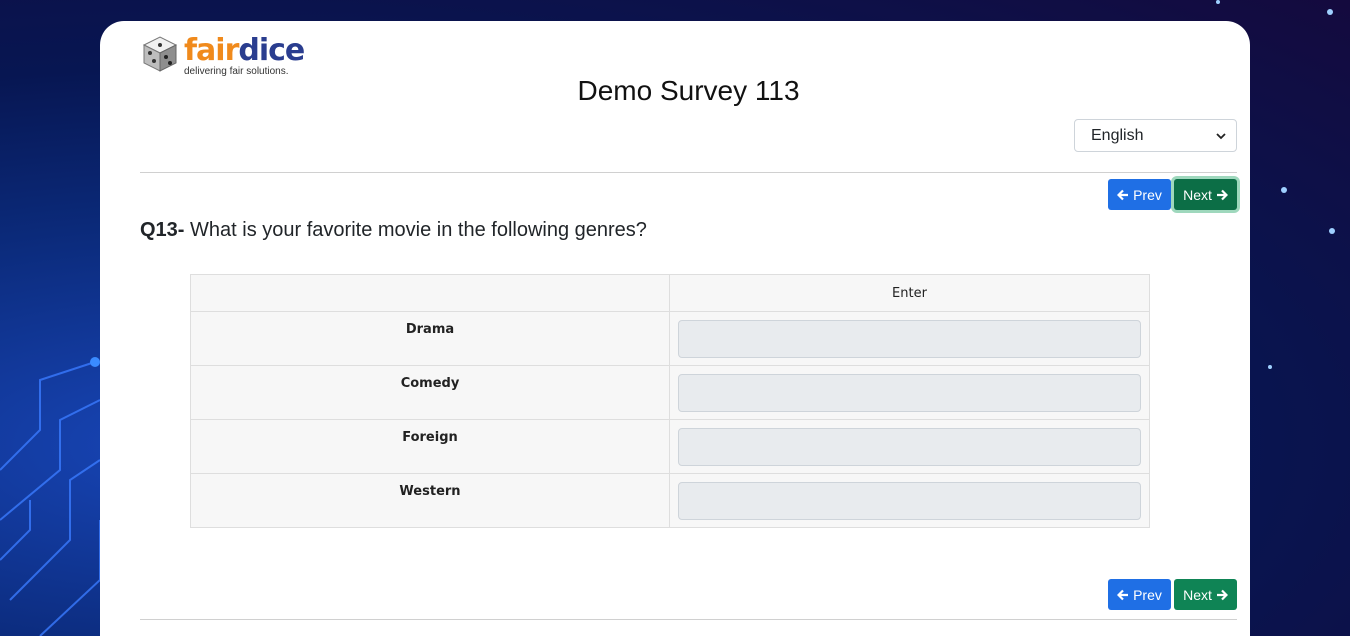  Describe the element at coordinates (688, 172) in the screenshot. I see `divider-top` at that location.